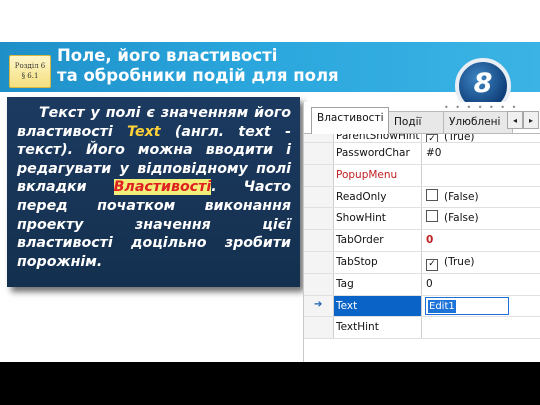  I want to click on text-value-selection: Edit1, so click(442, 306).